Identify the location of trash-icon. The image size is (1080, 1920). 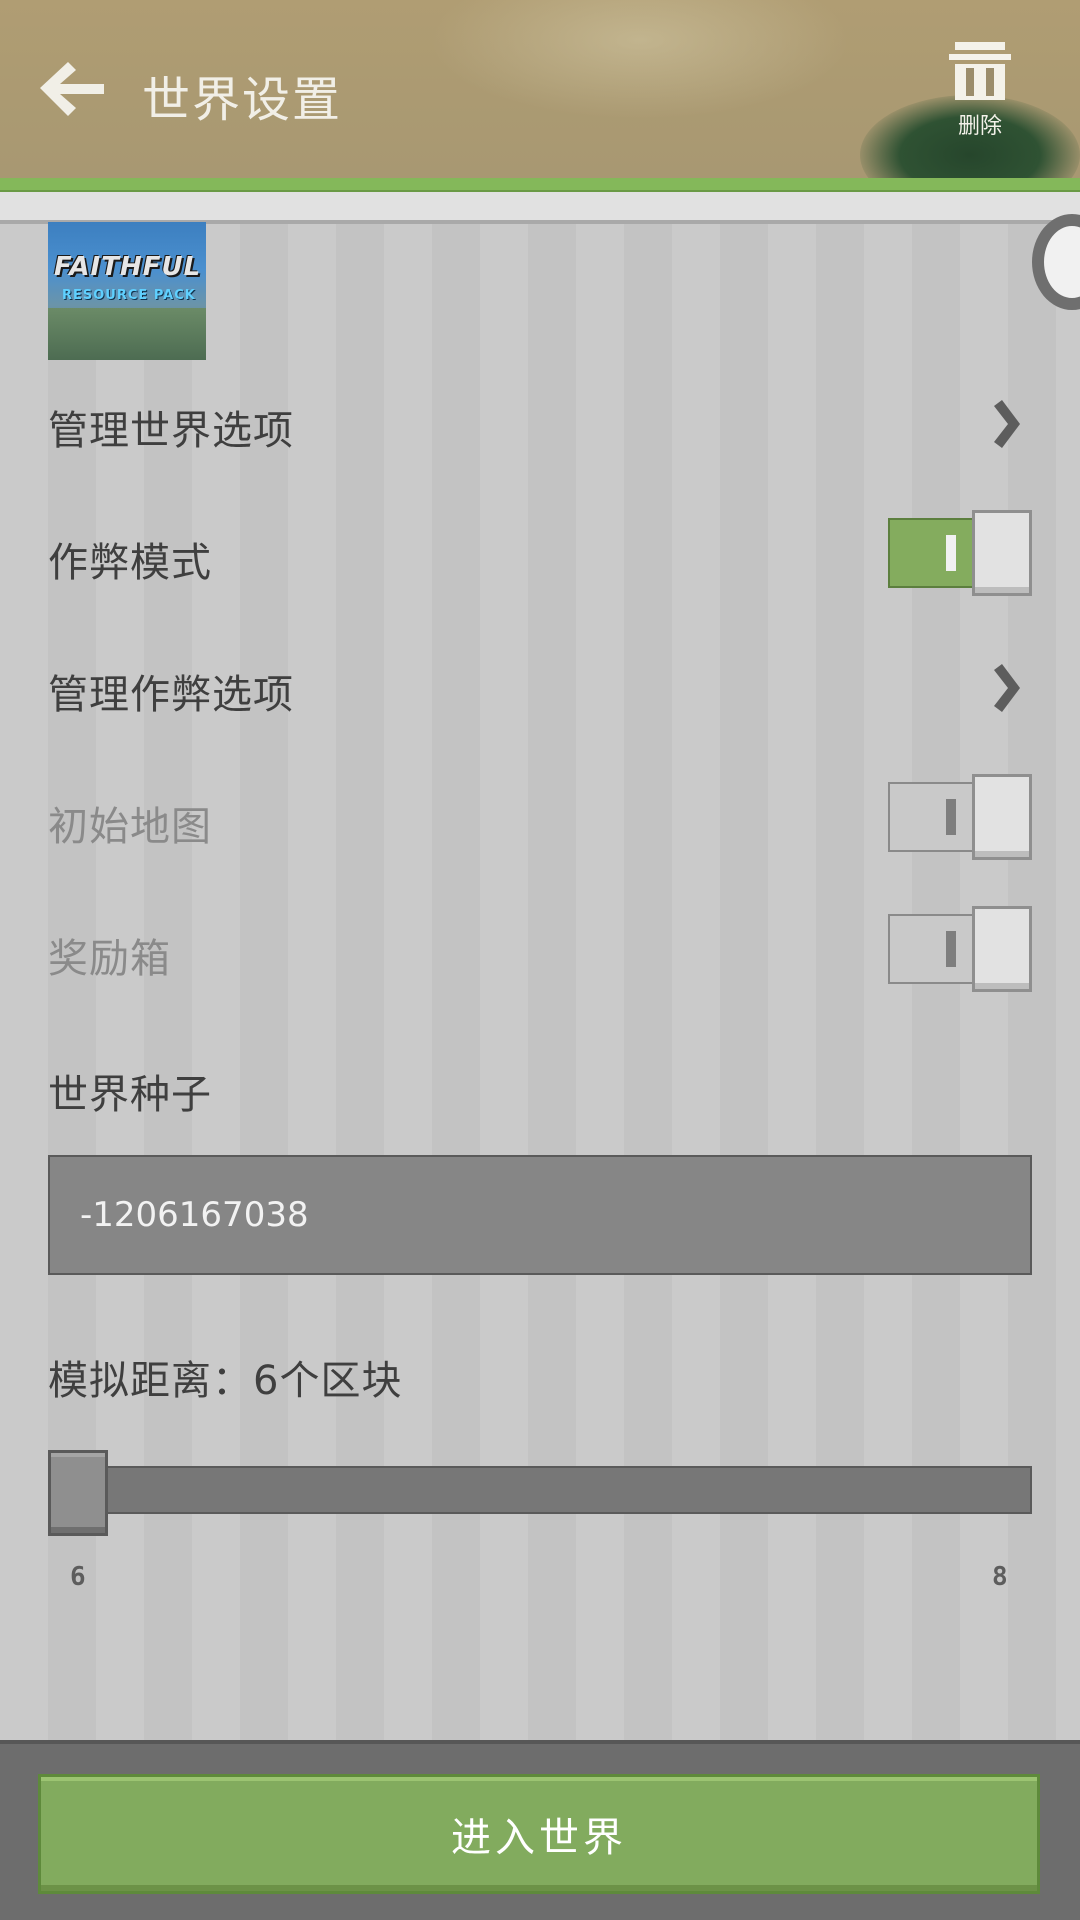
(980, 71).